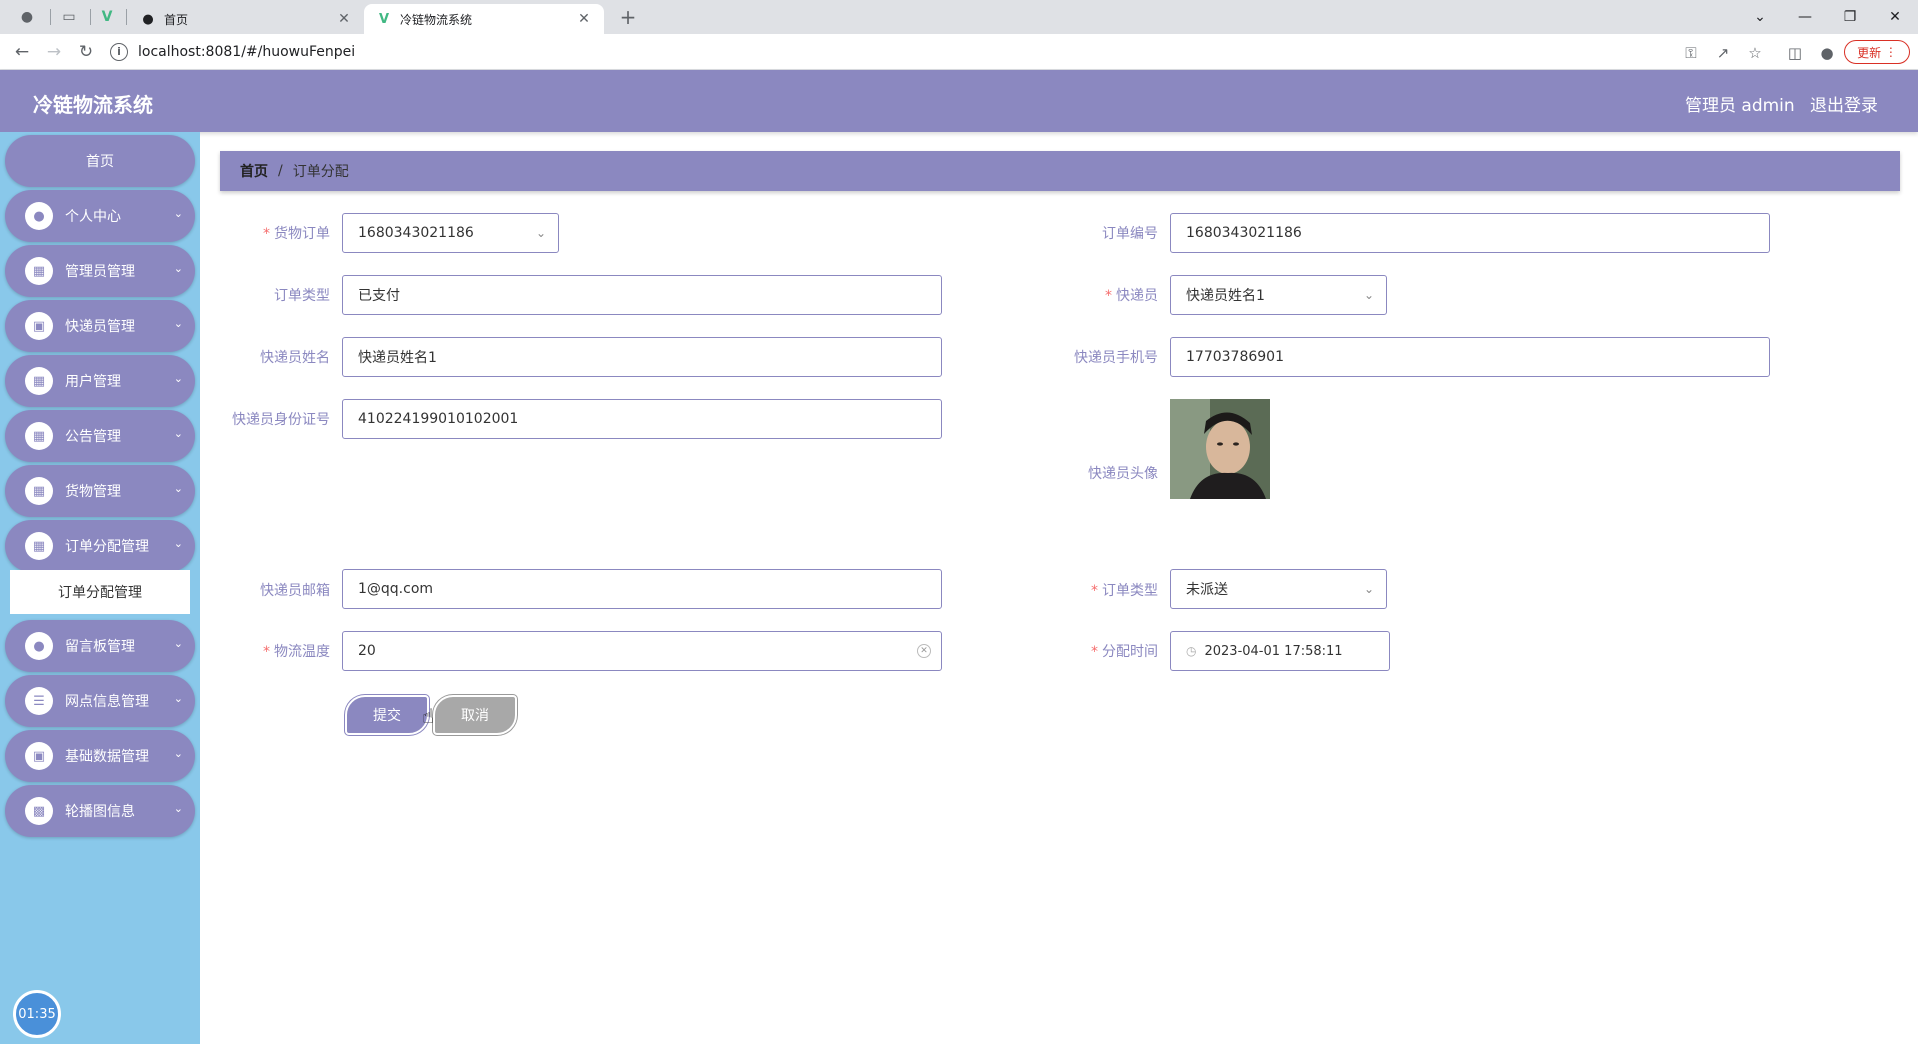 This screenshot has width=1918, height=1044. I want to click on briefcase-icon: ▩, so click(39, 811).